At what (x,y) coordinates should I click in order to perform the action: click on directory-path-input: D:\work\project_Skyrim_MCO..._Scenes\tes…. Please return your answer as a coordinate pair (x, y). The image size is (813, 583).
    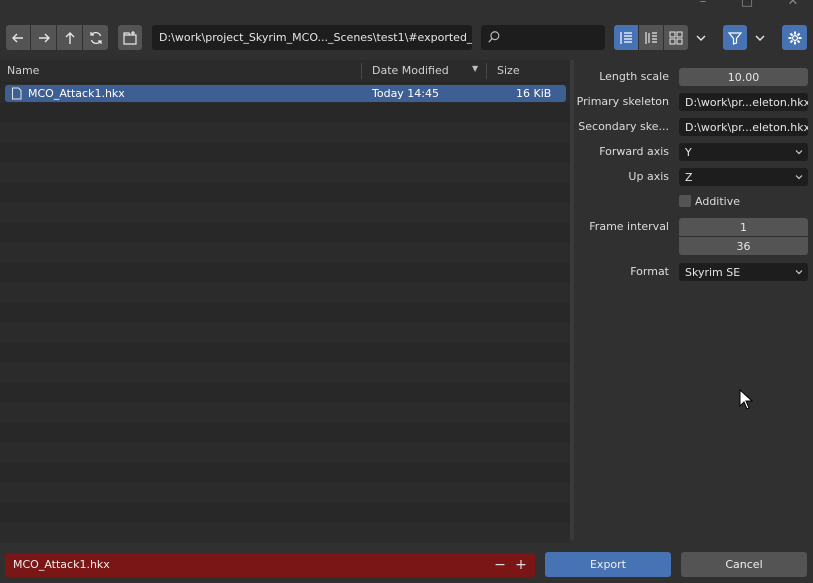
    Looking at the image, I should click on (312, 37).